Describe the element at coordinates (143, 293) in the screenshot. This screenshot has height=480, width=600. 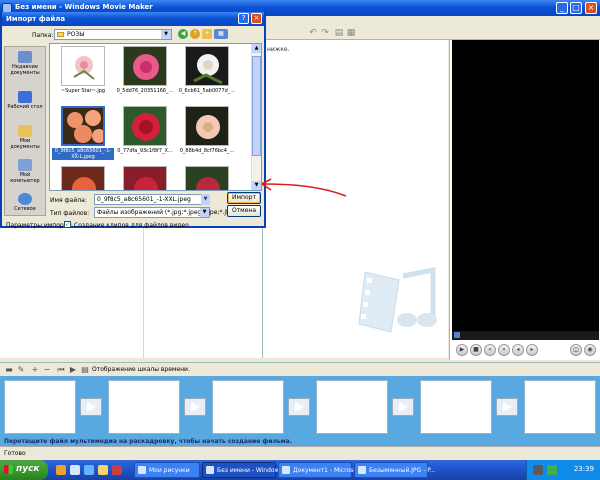
I see `pane-divider` at that location.